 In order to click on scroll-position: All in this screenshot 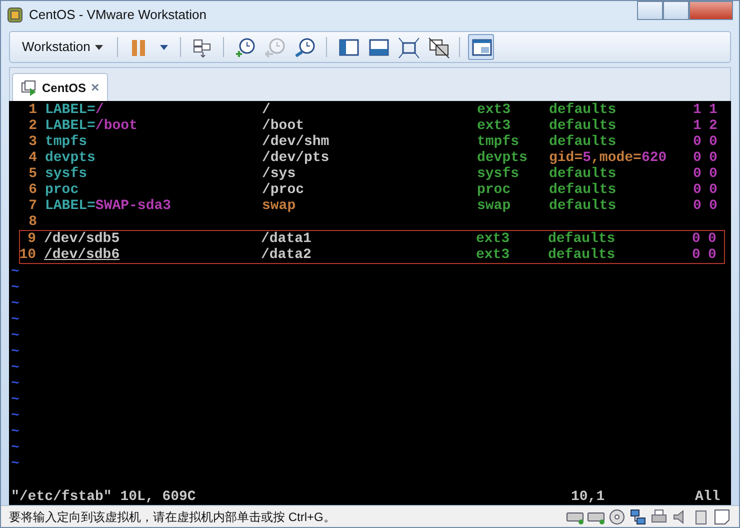, I will do `click(707, 497)`.